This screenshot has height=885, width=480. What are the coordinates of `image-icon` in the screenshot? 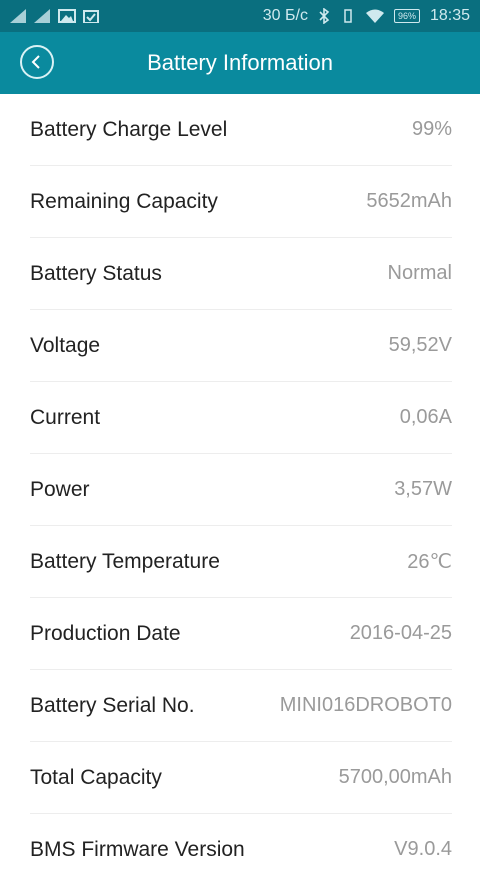 It's located at (67, 16).